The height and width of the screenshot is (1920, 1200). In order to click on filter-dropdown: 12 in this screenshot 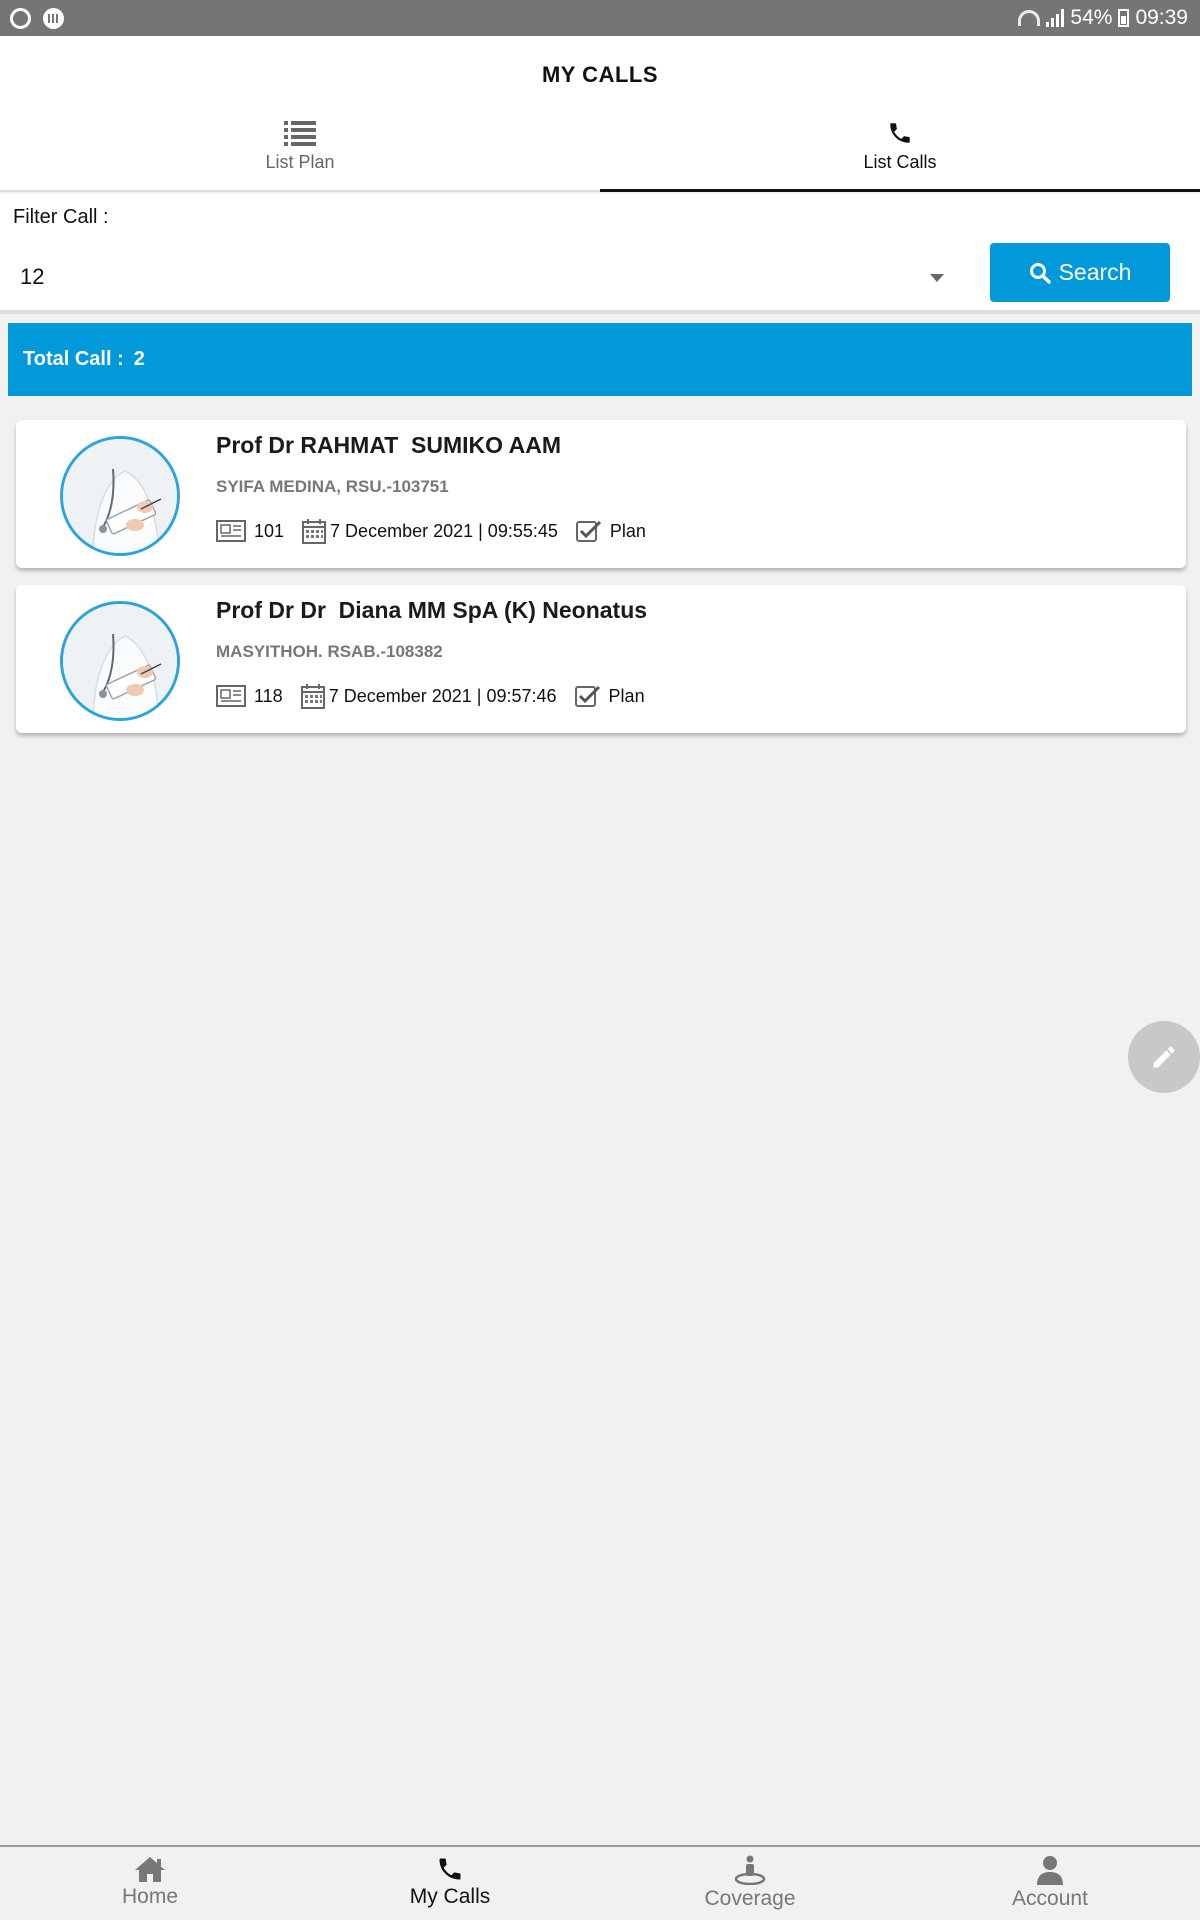, I will do `click(478, 277)`.